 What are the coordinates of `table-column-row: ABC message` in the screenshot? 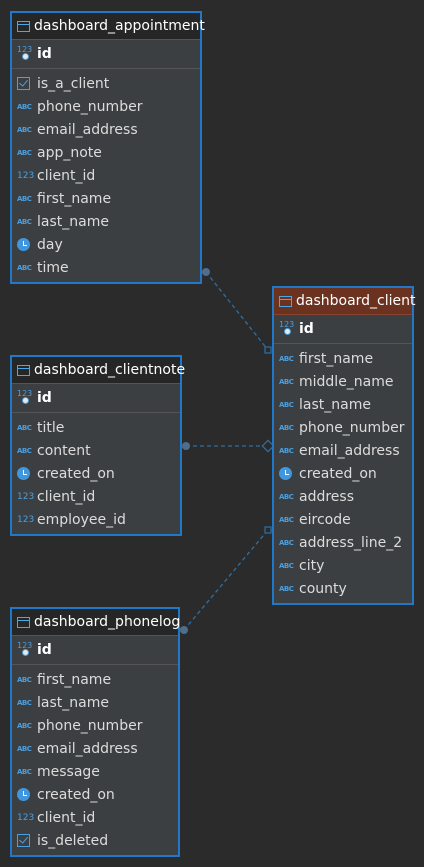 It's located at (95, 771).